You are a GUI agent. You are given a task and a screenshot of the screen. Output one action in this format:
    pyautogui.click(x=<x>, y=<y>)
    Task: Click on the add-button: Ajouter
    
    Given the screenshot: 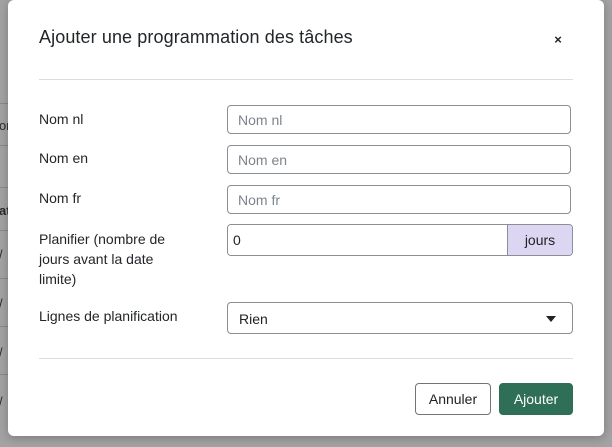 What is the action you would take?
    pyautogui.click(x=536, y=399)
    